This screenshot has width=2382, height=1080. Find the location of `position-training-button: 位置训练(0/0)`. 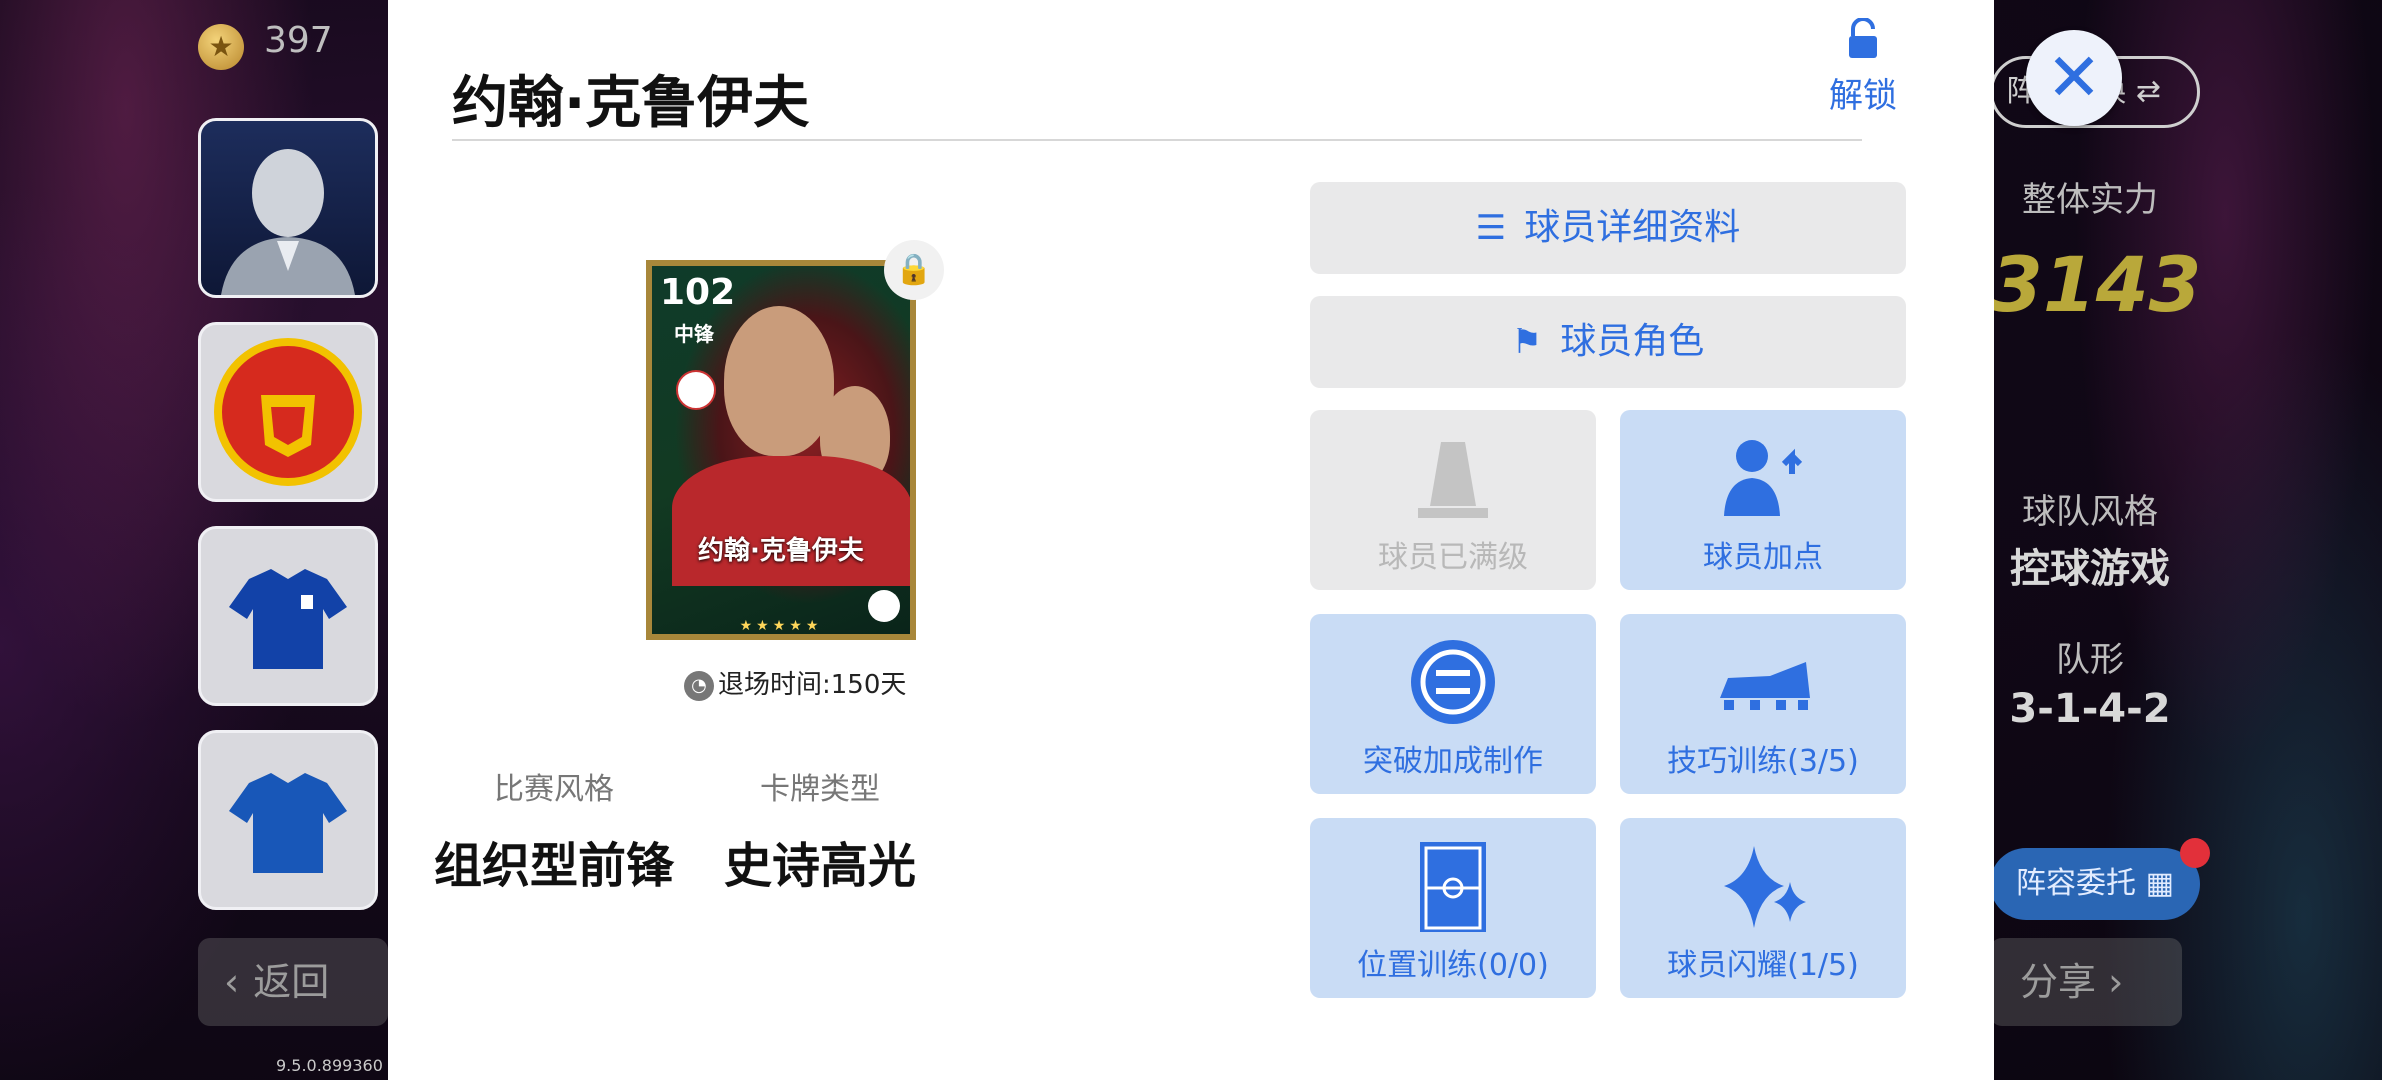

position-training-button: 位置训练(0/0) is located at coordinates (1453, 908).